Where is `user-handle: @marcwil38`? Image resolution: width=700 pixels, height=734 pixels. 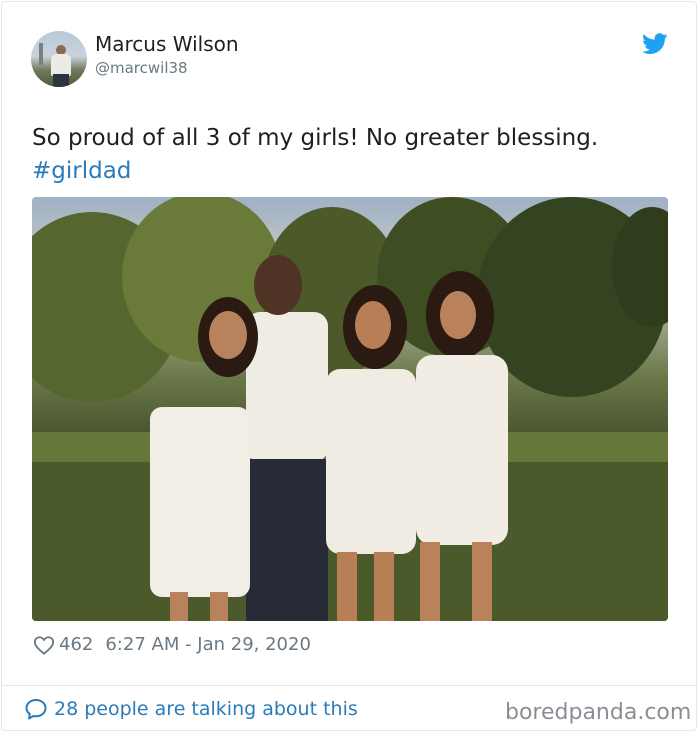 user-handle: @marcwil38 is located at coordinates (141, 68).